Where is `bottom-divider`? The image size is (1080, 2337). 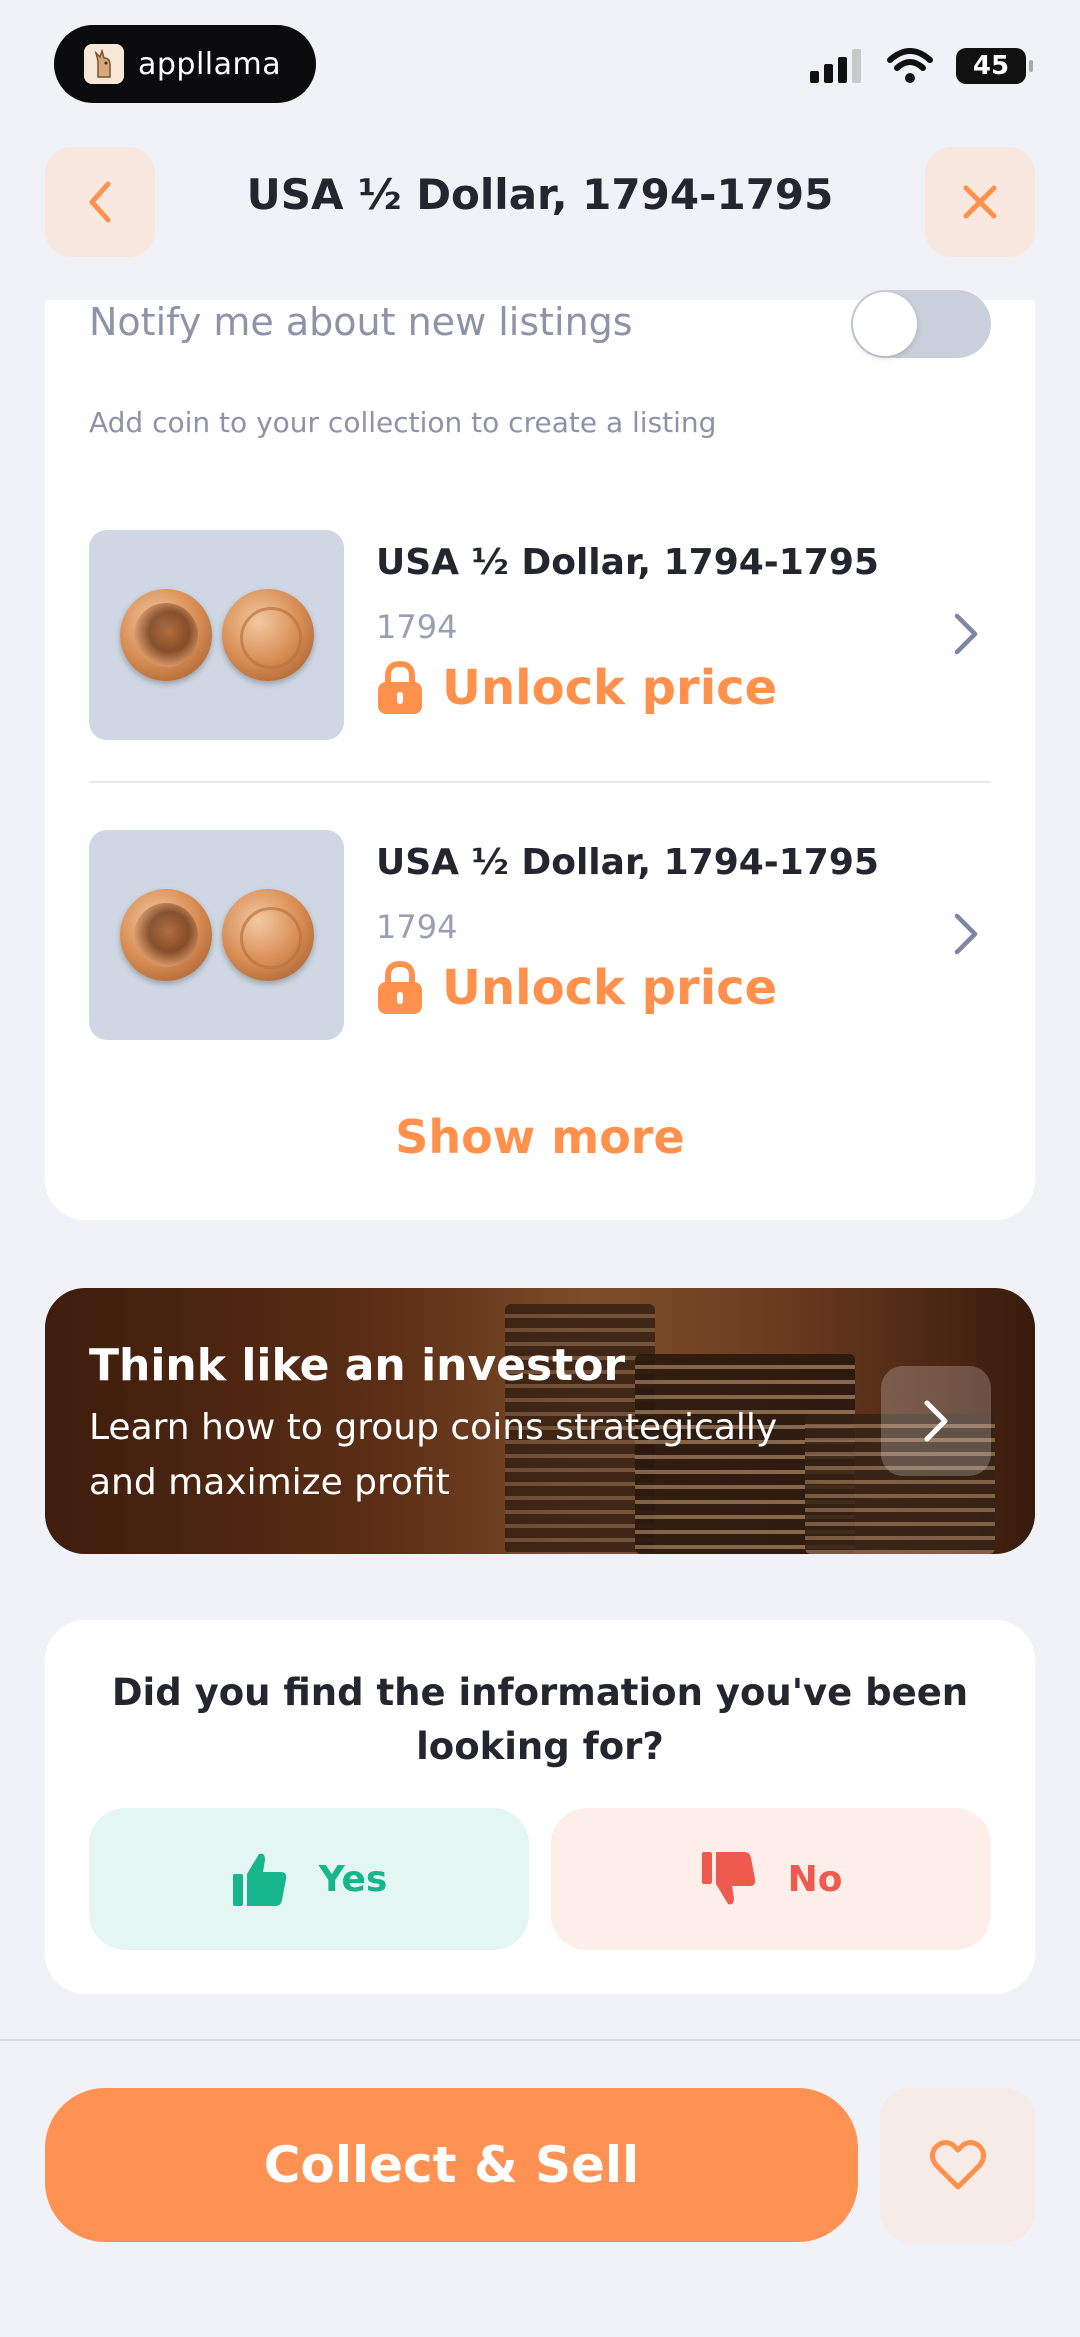 bottom-divider is located at coordinates (540, 2040).